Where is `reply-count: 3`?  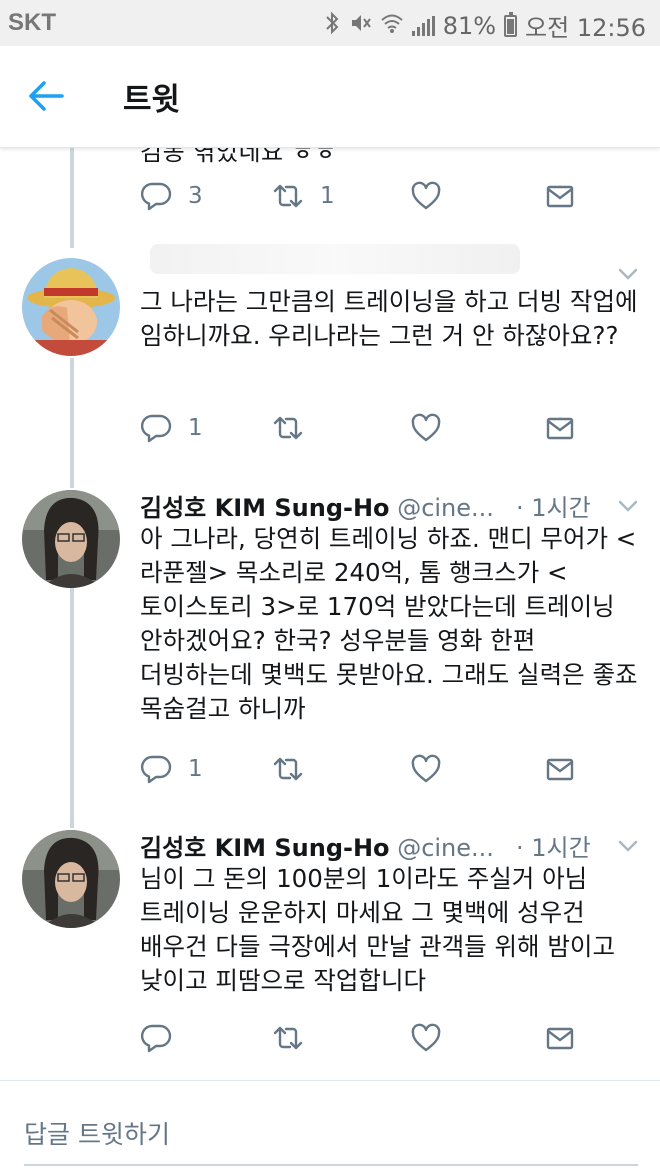
reply-count: 3 is located at coordinates (195, 196).